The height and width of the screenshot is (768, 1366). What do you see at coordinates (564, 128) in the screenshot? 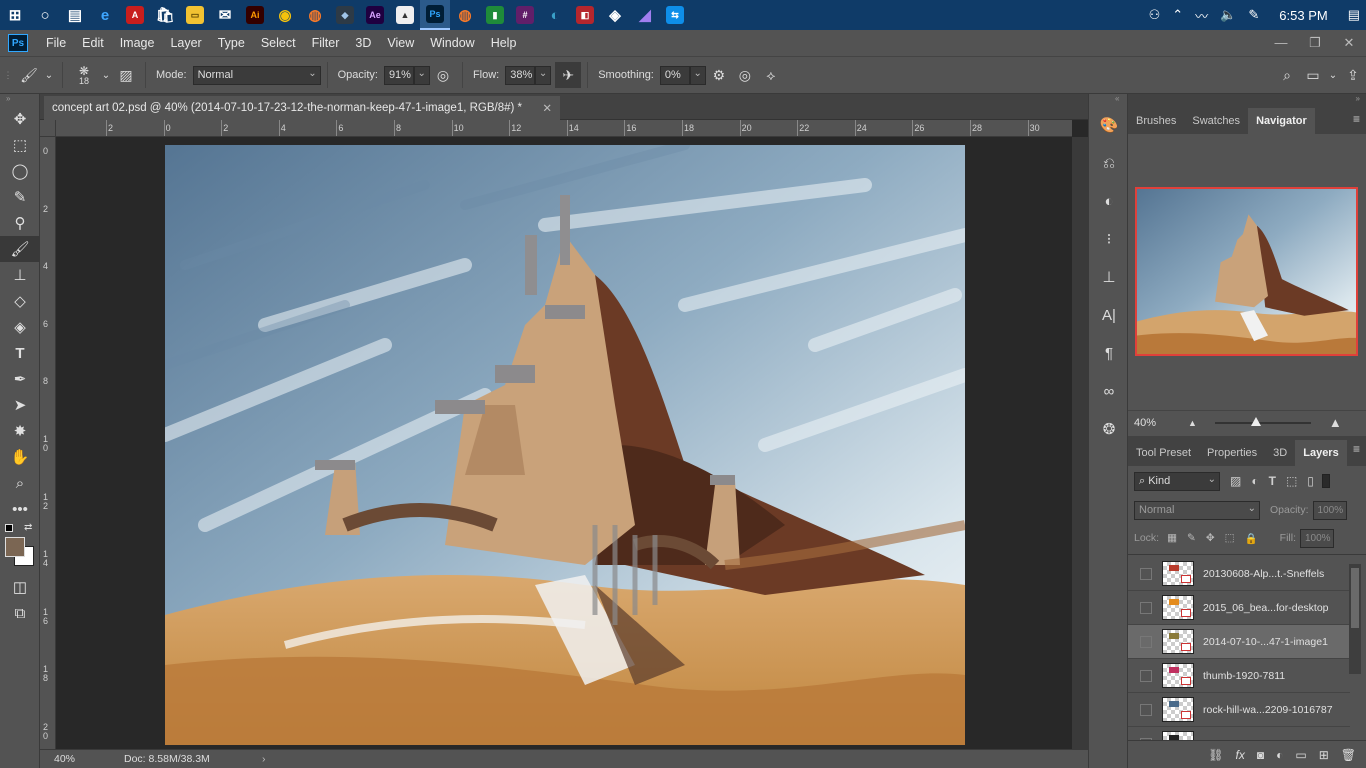
I see `horizontal-ruler: 2 0 2 4 6 8 10 12 14 16 18 20 22 24 26 28 30` at bounding box center [564, 128].